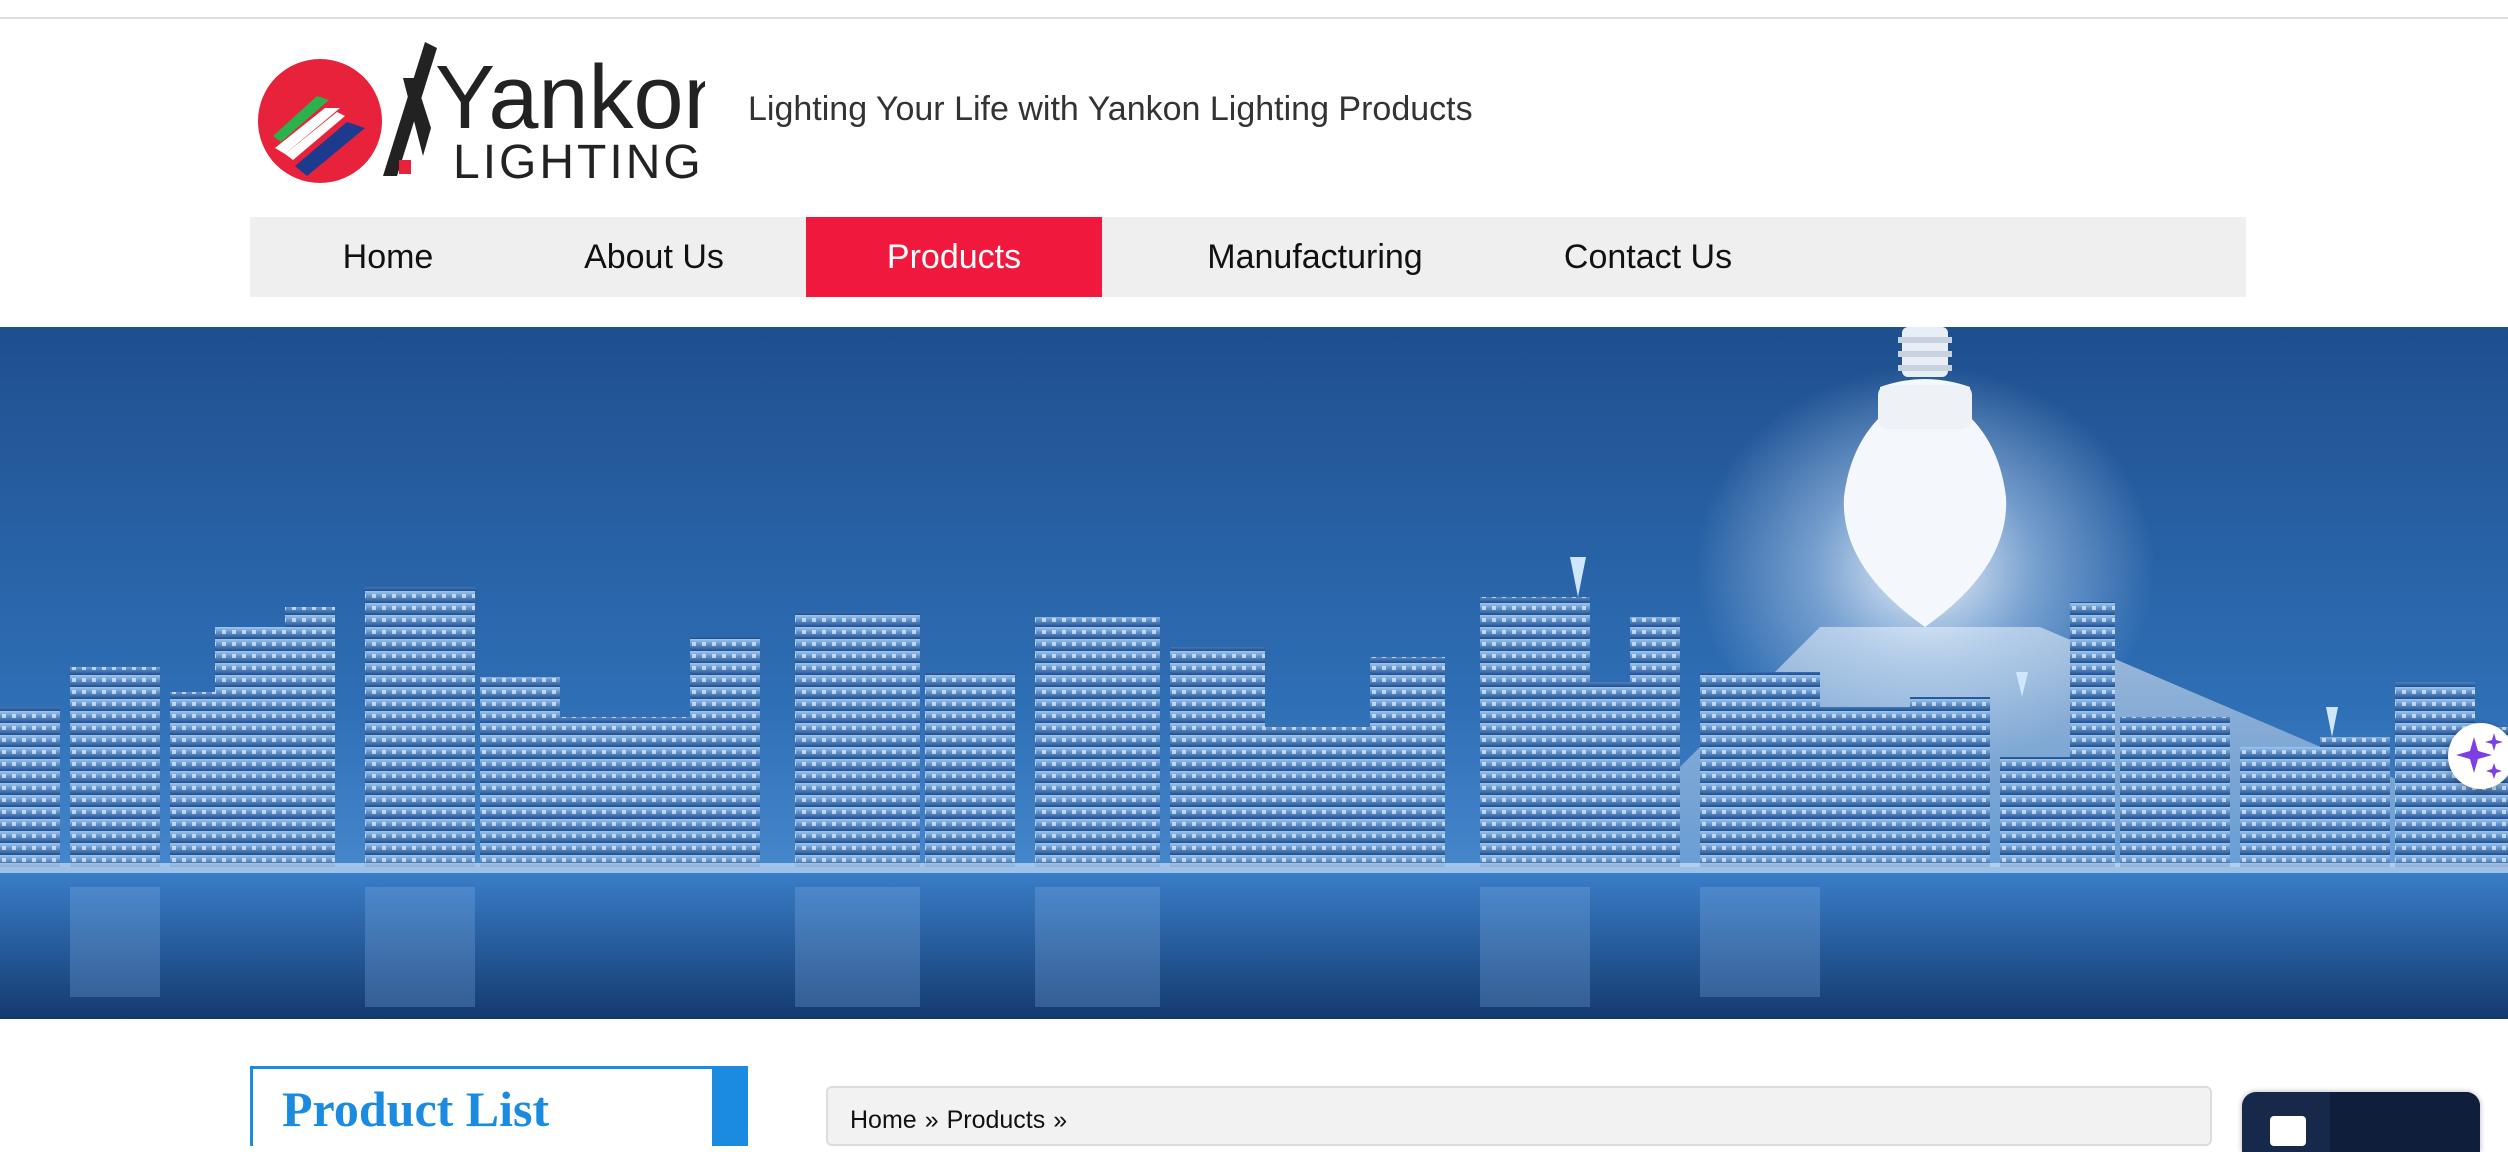  I want to click on ai-assistant-button, so click(2478, 756).